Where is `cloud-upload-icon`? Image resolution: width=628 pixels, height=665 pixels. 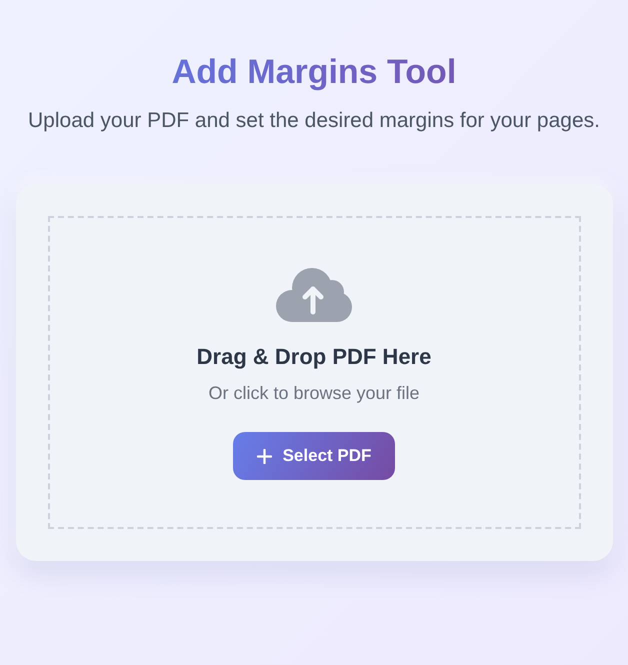
cloud-upload-icon is located at coordinates (314, 295).